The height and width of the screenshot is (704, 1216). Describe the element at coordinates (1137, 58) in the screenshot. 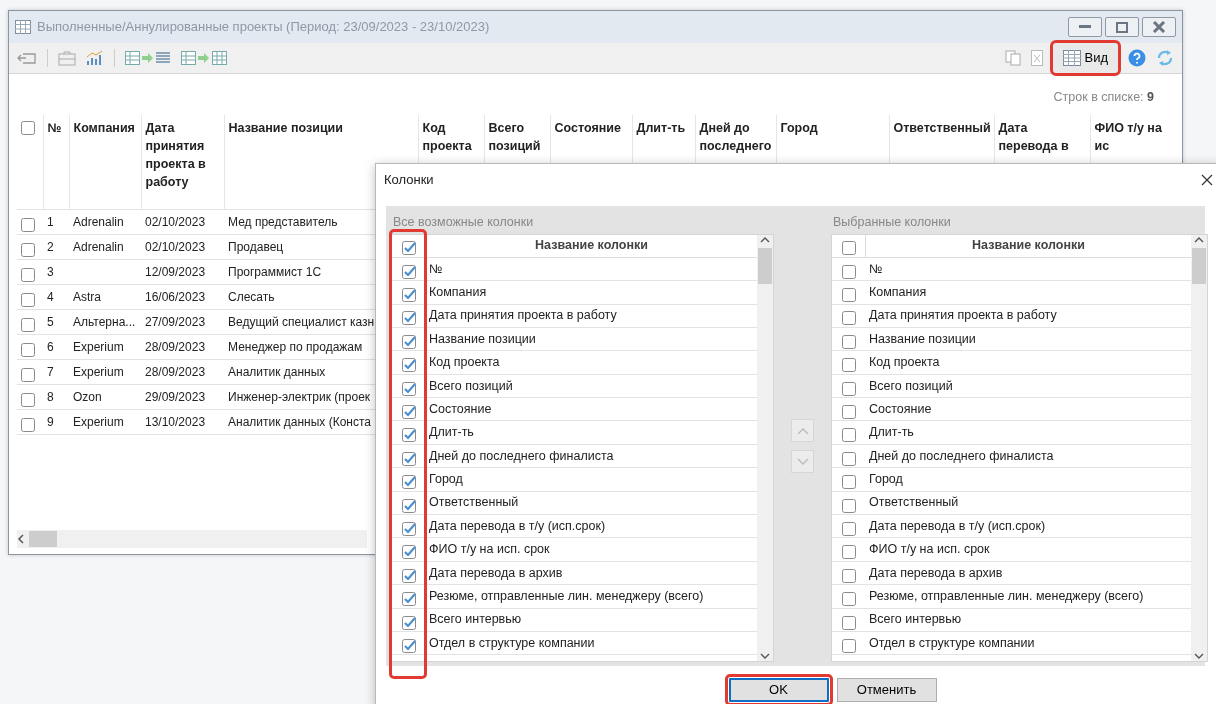

I see `help-icon` at that location.